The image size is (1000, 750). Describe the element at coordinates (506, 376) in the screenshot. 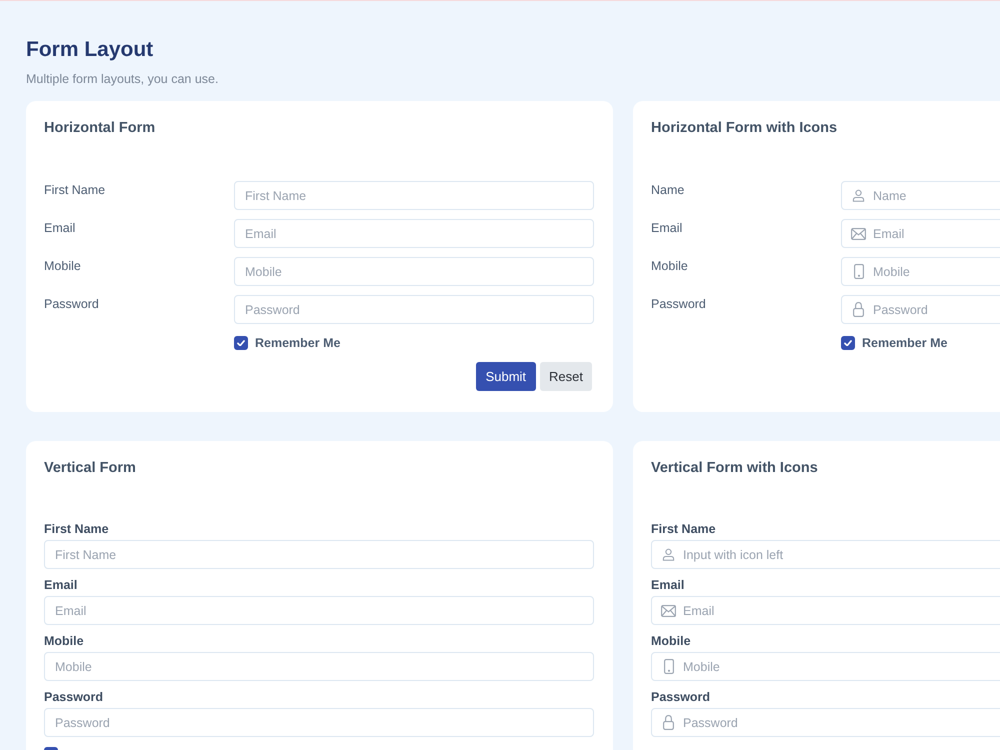

I see `submit-button: Submit` at that location.